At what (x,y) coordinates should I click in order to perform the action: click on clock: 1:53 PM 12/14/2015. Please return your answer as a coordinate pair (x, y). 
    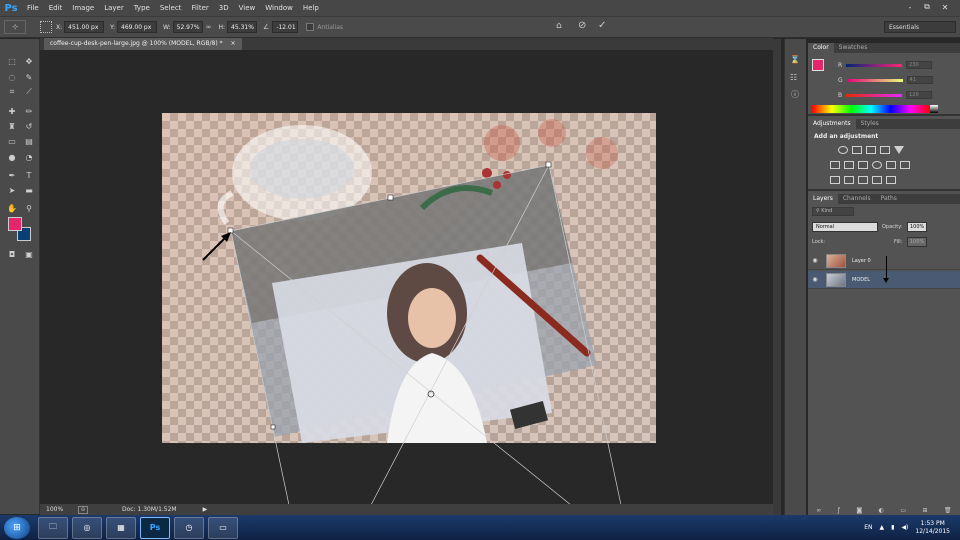
    Looking at the image, I should click on (932, 528).